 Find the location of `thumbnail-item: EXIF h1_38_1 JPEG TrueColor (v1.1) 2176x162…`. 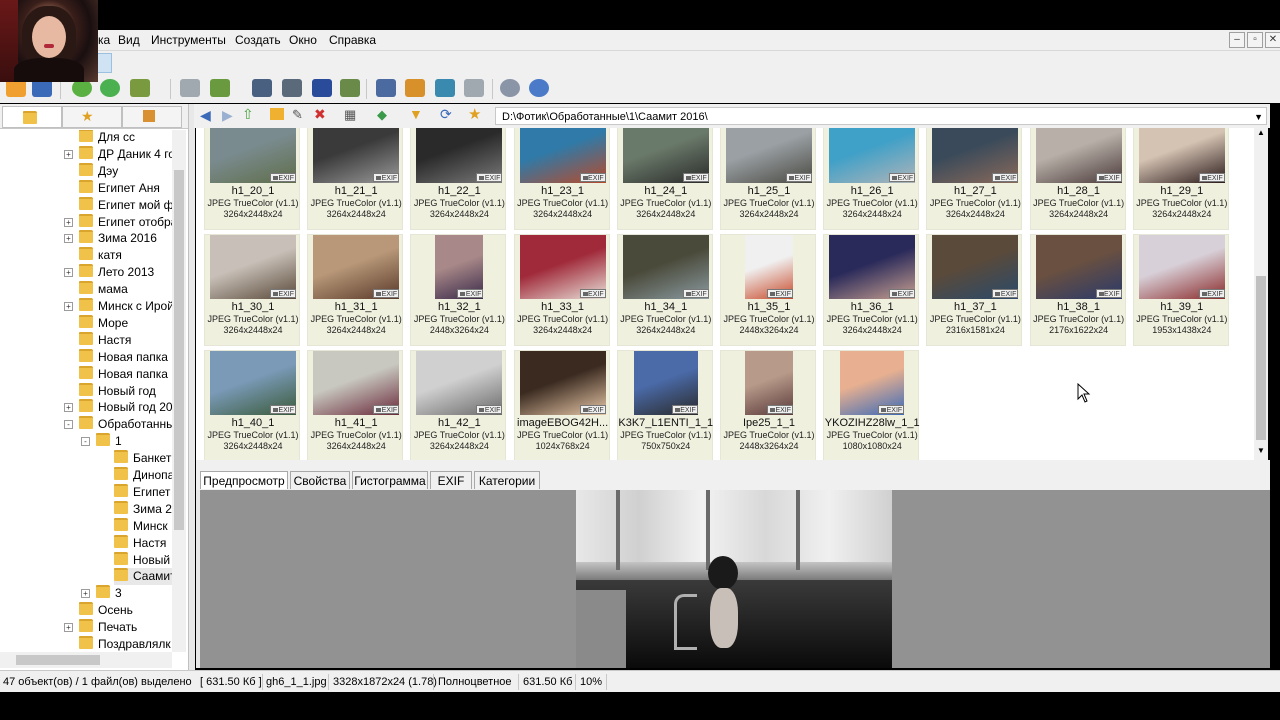

thumbnail-item: EXIF h1_38_1 JPEG TrueColor (v1.1) 2176x162… is located at coordinates (1077, 290).